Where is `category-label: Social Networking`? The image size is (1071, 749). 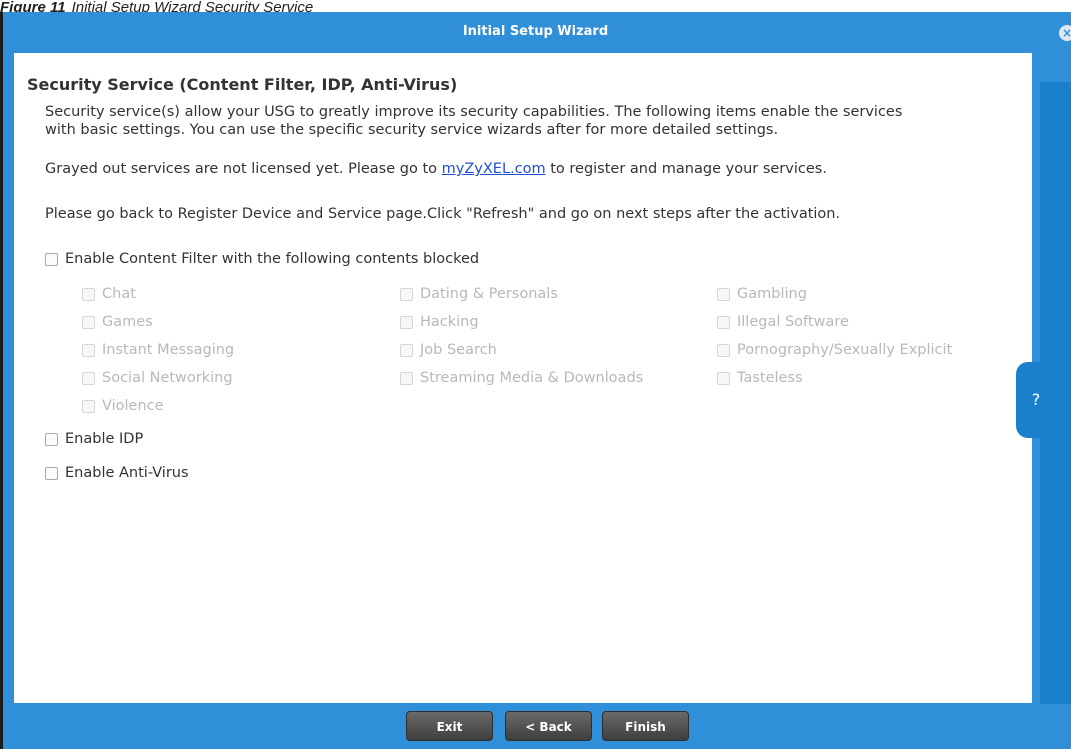
category-label: Social Networking is located at coordinates (167, 378).